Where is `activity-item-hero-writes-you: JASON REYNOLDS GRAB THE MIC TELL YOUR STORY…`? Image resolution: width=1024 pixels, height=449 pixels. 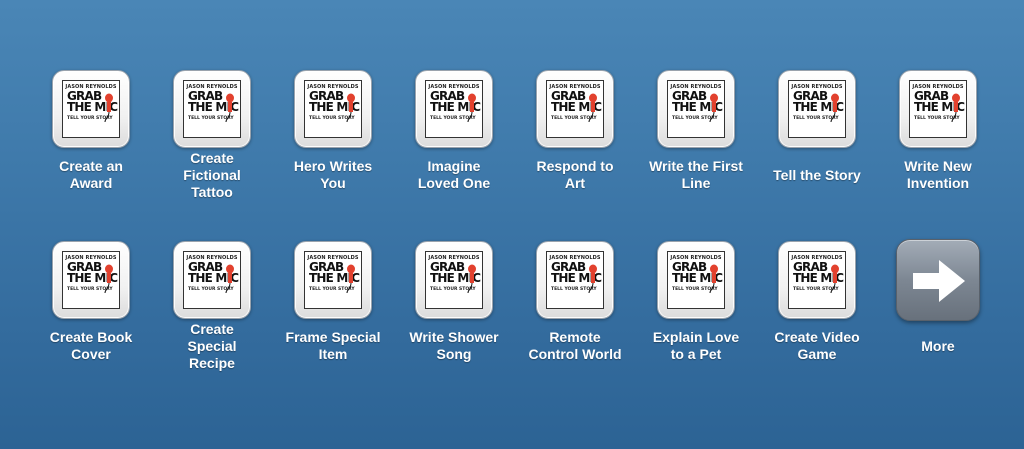 activity-item-hero-writes-you: JASON REYNOLDS GRAB THE MIC TELL YOUR STORY… is located at coordinates (333, 135).